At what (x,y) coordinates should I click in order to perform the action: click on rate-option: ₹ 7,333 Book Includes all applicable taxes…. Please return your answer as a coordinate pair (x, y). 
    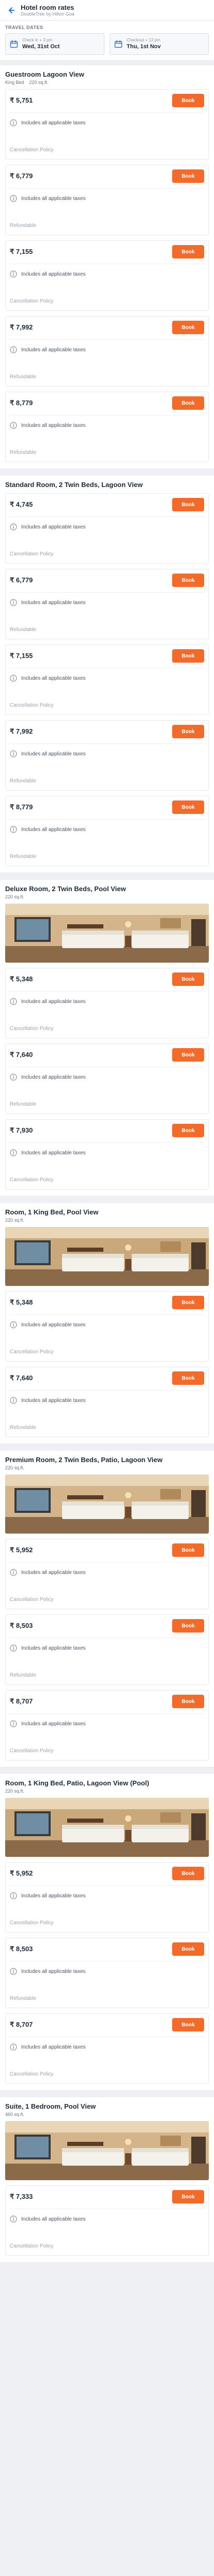
    Looking at the image, I should click on (107, 2221).